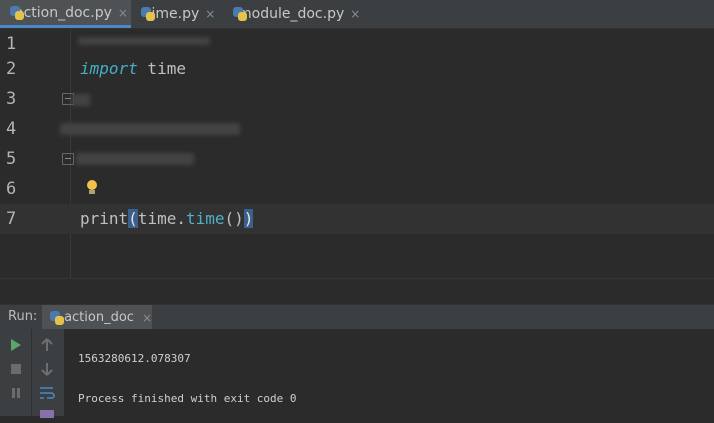  What do you see at coordinates (47, 393) in the screenshot?
I see `soft-wrap-icon` at bounding box center [47, 393].